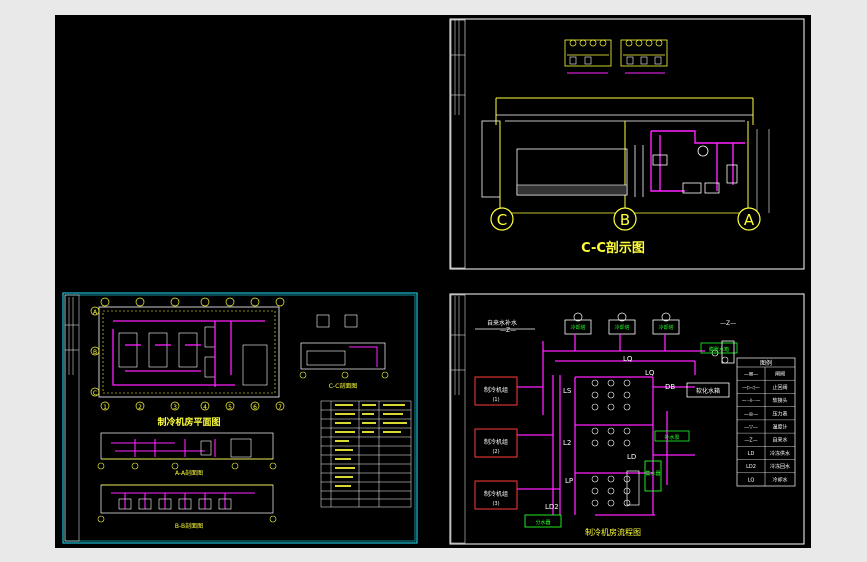 This screenshot has width=867, height=562. Describe the element at coordinates (625, 155) in the screenshot. I see `section-building` at that location.